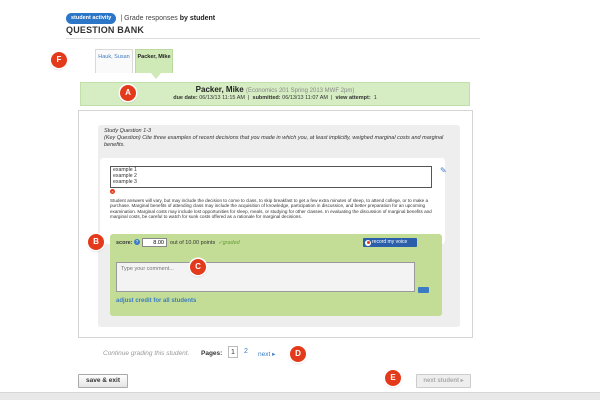 The height and width of the screenshot is (400, 600). Describe the element at coordinates (103, 381) in the screenshot. I see `save-exit-button: save & exit` at that location.